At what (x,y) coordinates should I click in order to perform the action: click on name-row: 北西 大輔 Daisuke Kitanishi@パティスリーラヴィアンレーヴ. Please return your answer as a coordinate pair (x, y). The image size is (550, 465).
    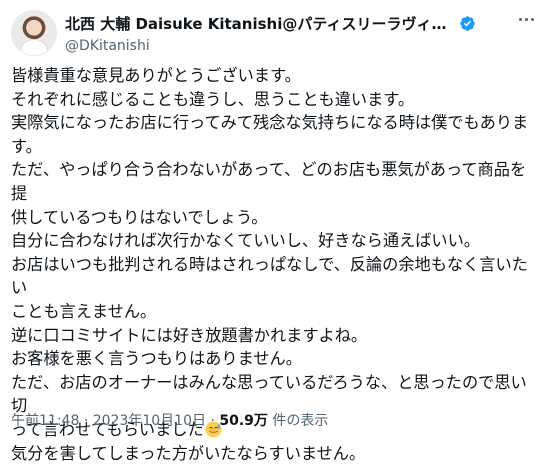
    Looking at the image, I should click on (287, 23).